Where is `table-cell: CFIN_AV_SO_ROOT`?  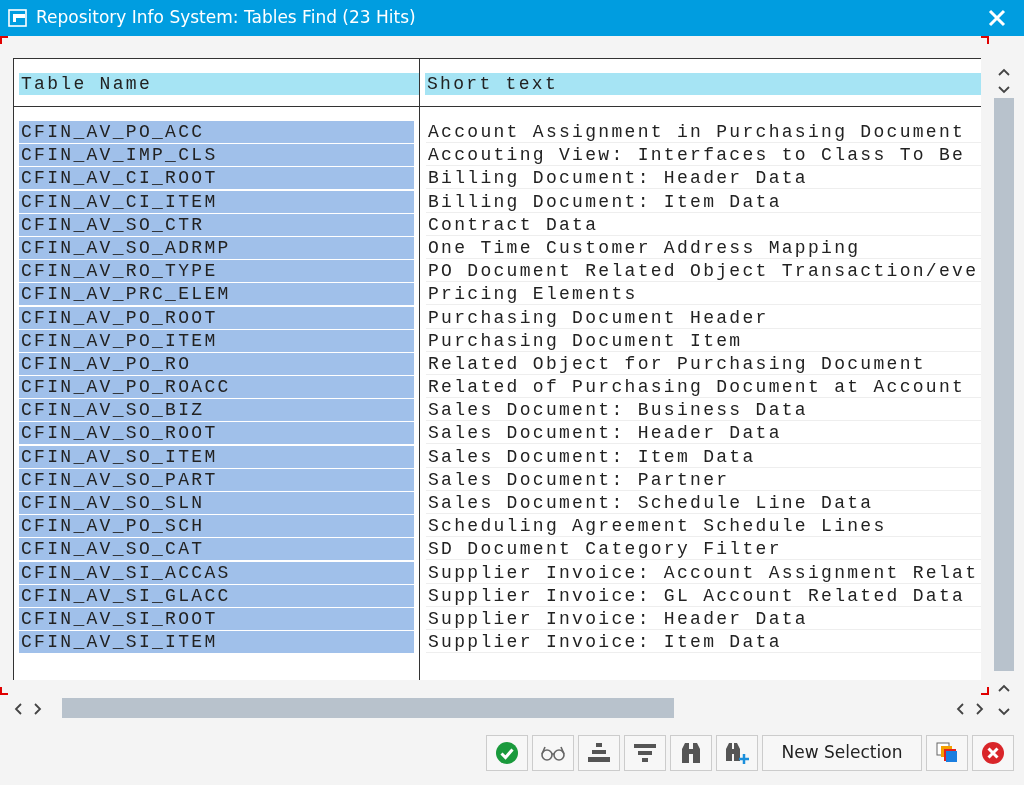
table-cell: CFIN_AV_SO_ROOT is located at coordinates (216, 433).